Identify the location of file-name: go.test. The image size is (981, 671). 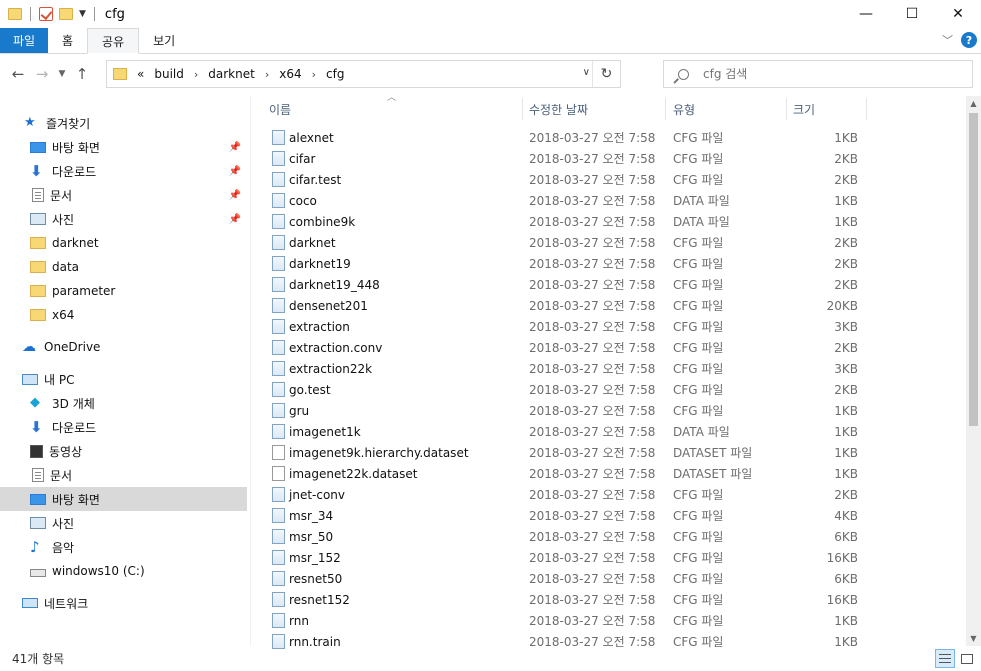
(310, 389).